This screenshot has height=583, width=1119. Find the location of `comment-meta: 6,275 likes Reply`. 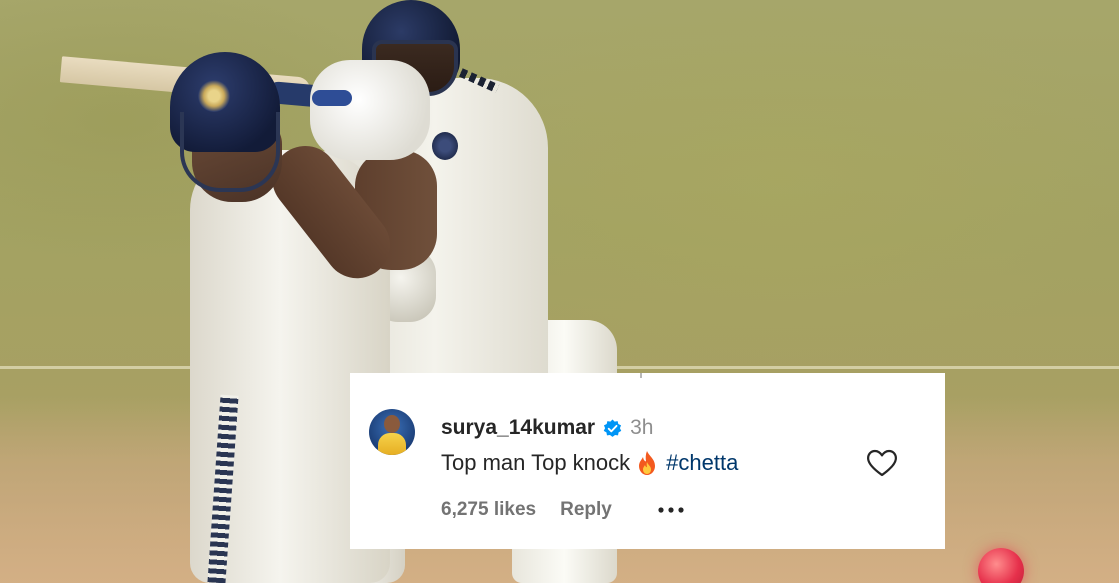

comment-meta: 6,275 likes Reply is located at coordinates (563, 510).